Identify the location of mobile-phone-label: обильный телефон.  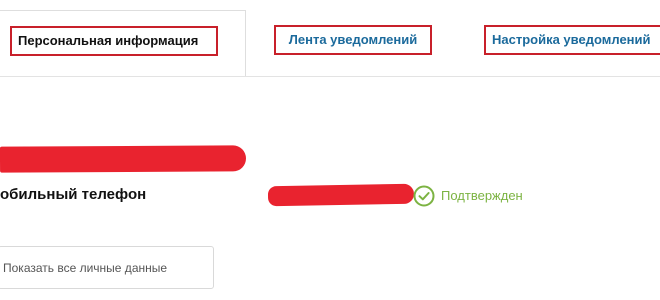
(73, 194).